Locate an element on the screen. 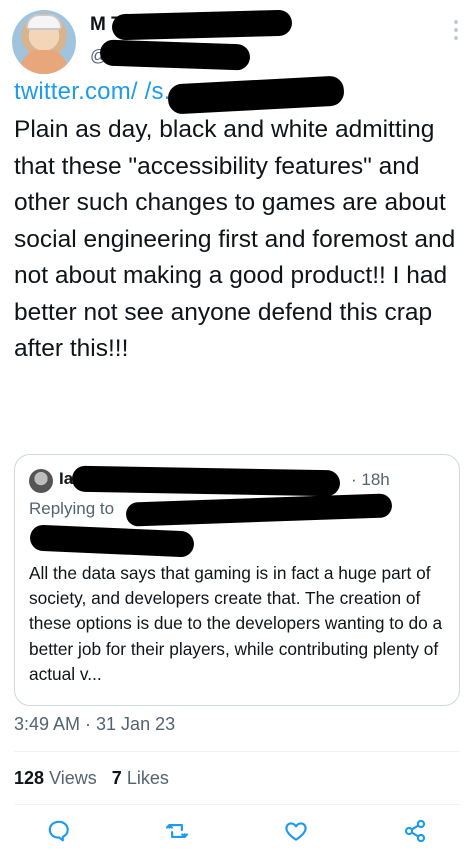 The height and width of the screenshot is (863, 474). reply-icon is located at coordinates (59, 831).